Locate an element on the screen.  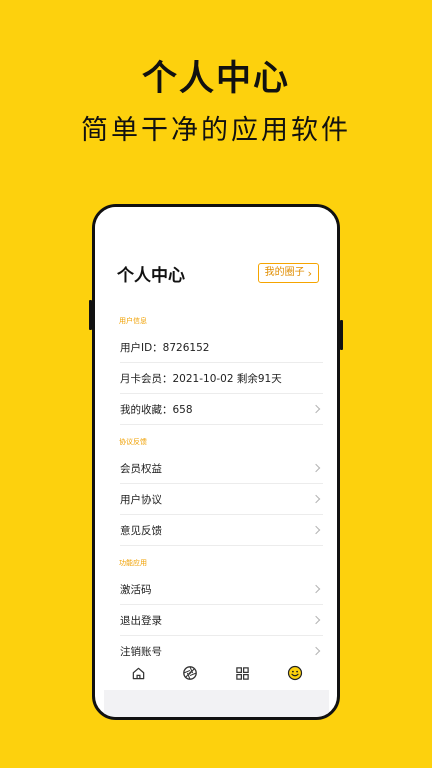
tab-profile is located at coordinates (295, 673).